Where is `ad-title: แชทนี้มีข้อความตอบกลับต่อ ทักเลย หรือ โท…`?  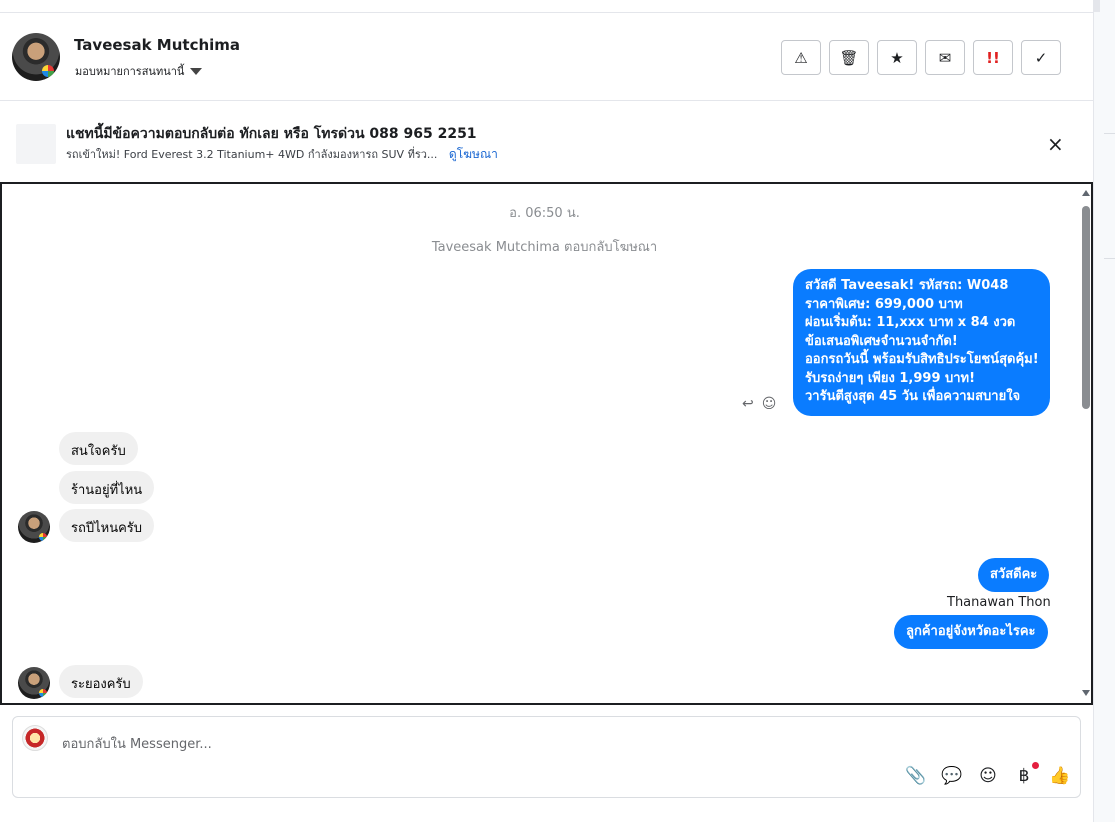 ad-title: แชทนี้มีข้อความตอบกลับต่อ ทักเลย หรือ โท… is located at coordinates (271, 134).